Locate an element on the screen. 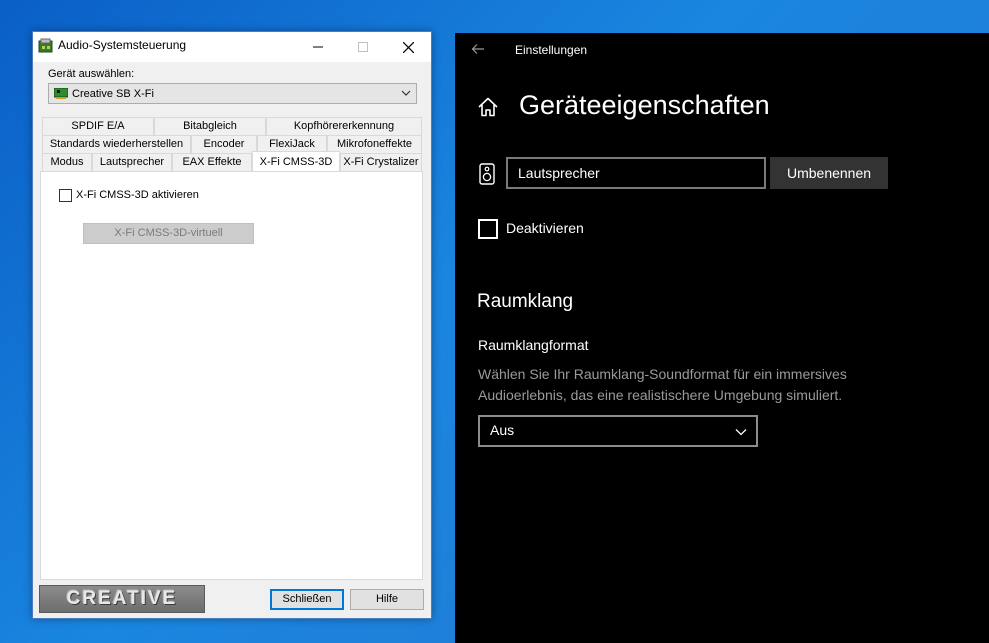  page-title: Geräteeigenschaften is located at coordinates (644, 105).